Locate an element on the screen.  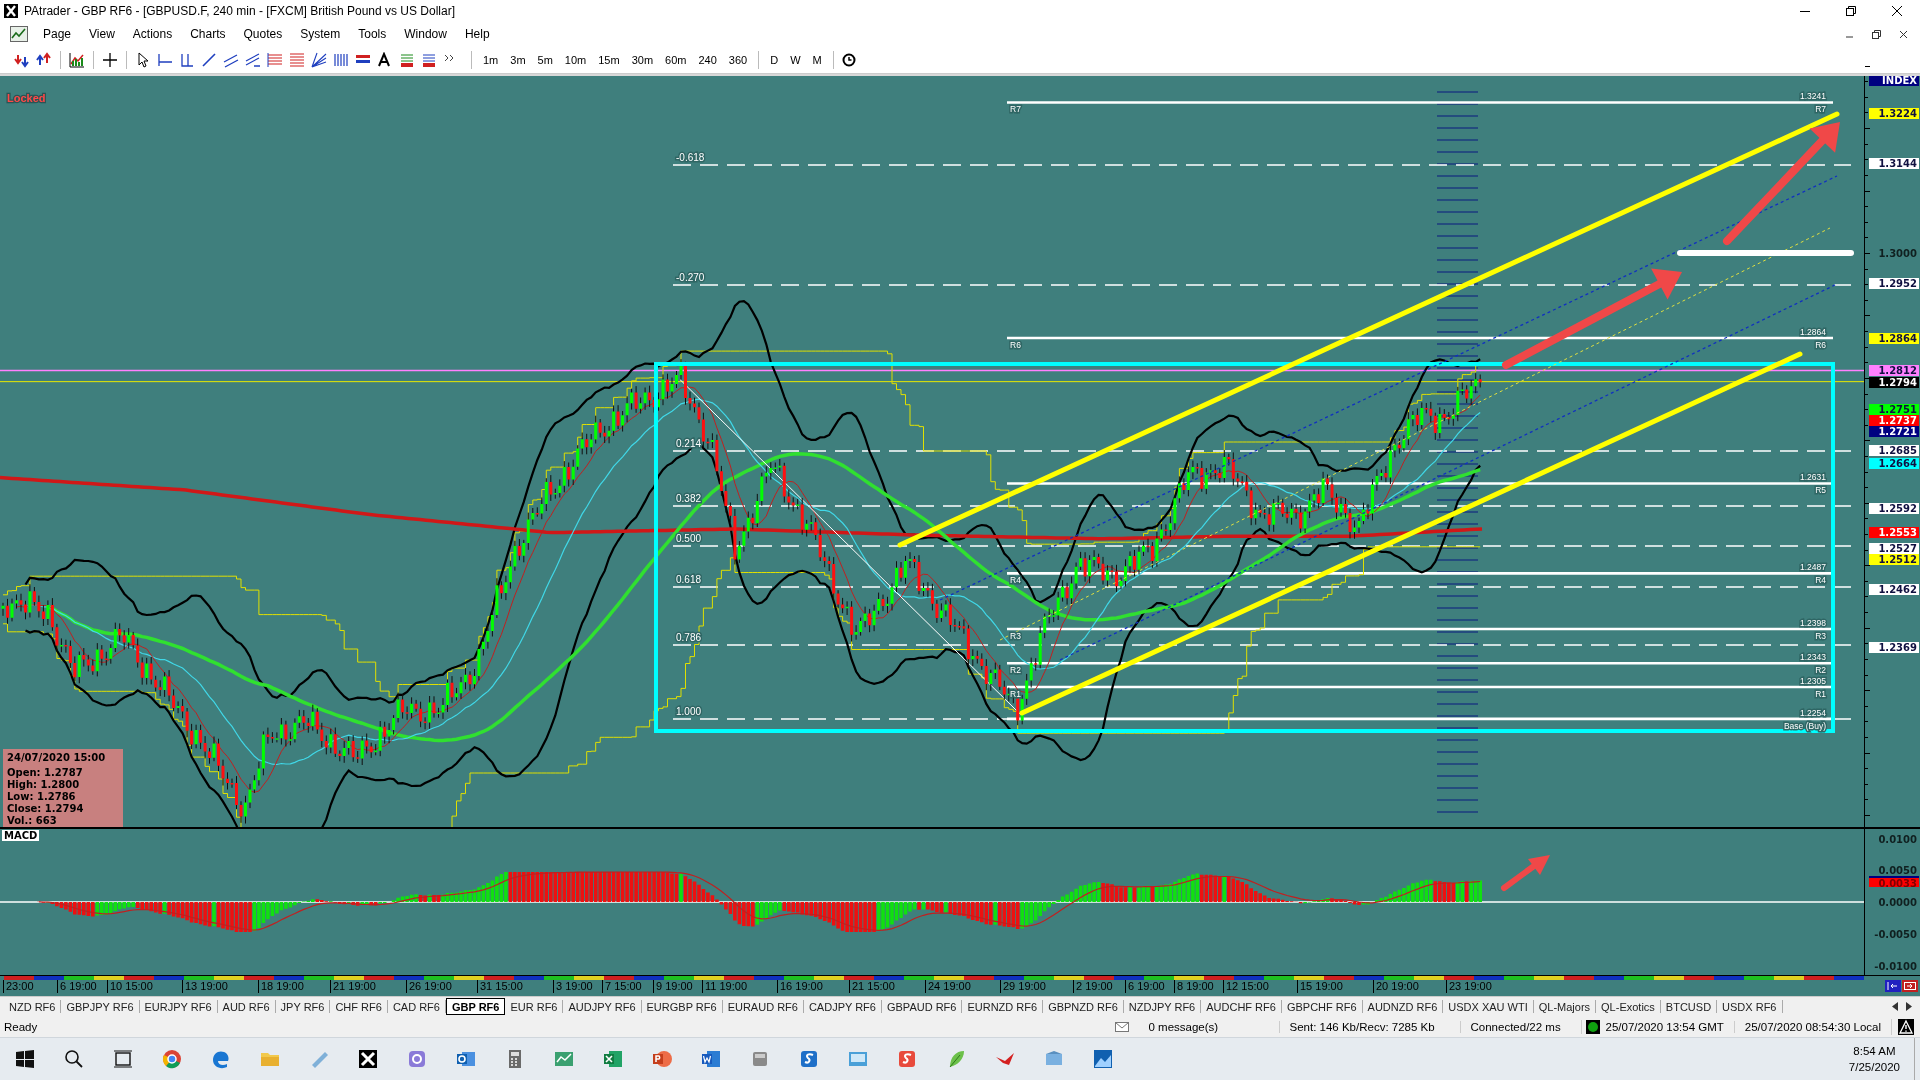
period-button: W is located at coordinates (795, 59).